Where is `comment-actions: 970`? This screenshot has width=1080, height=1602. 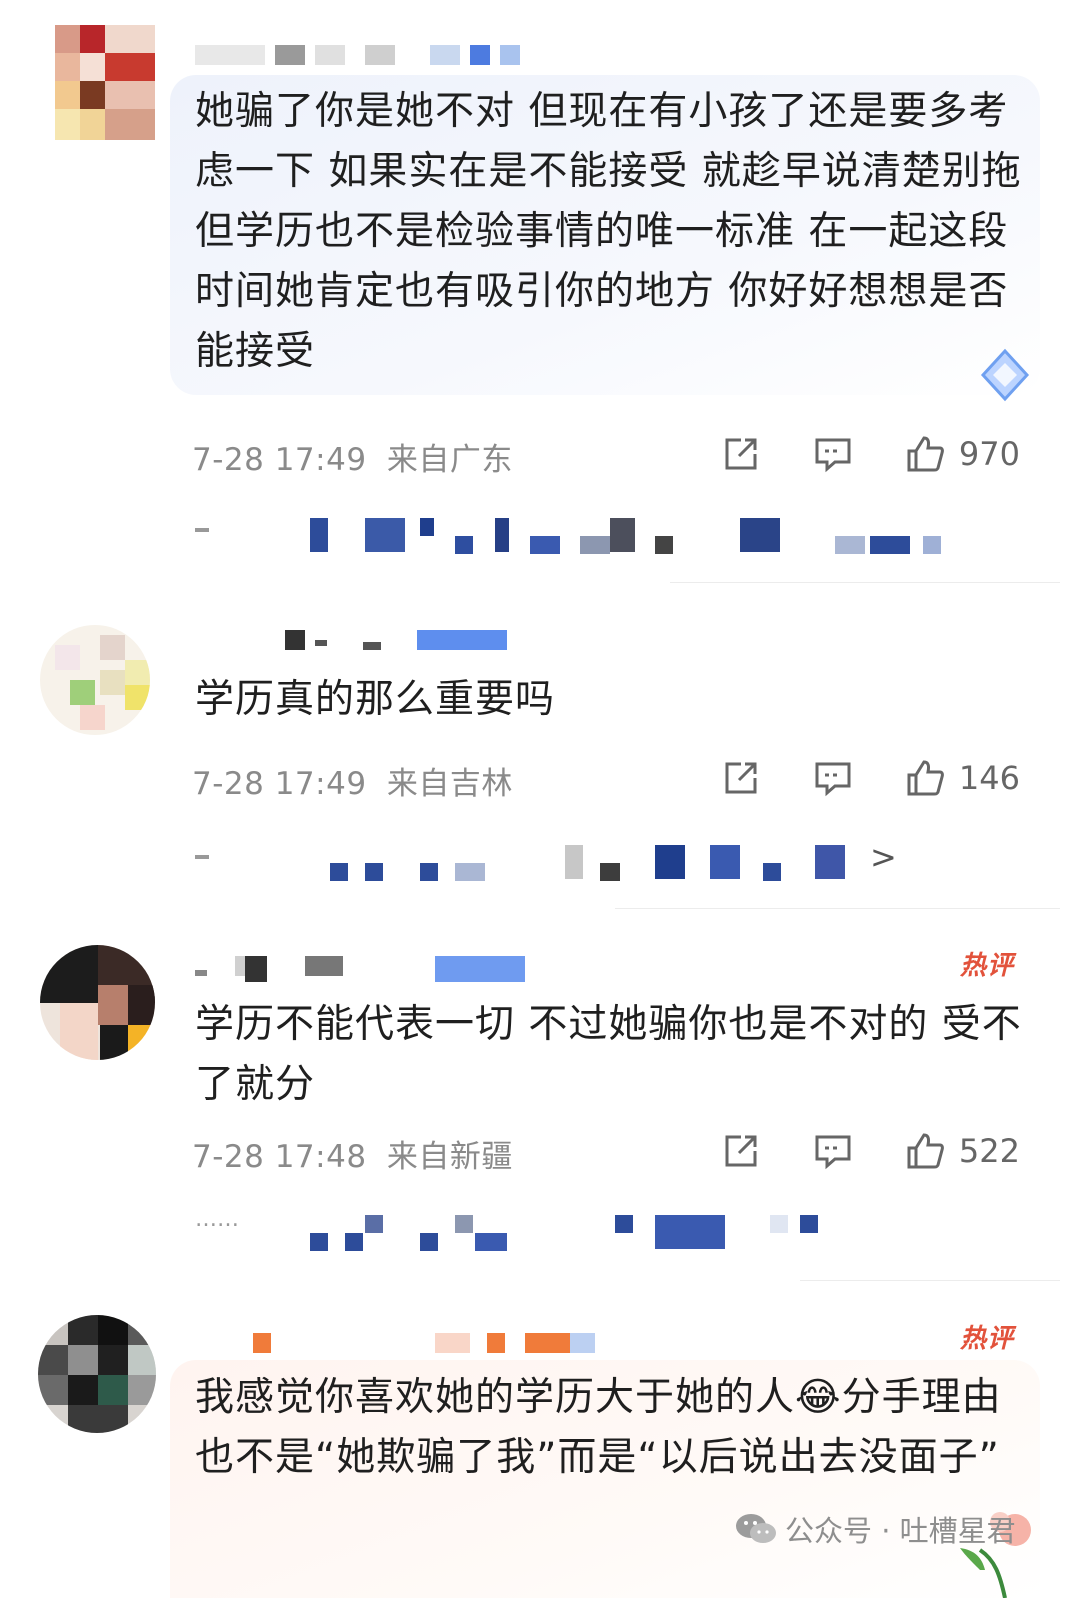 comment-actions: 970 is located at coordinates (844, 454).